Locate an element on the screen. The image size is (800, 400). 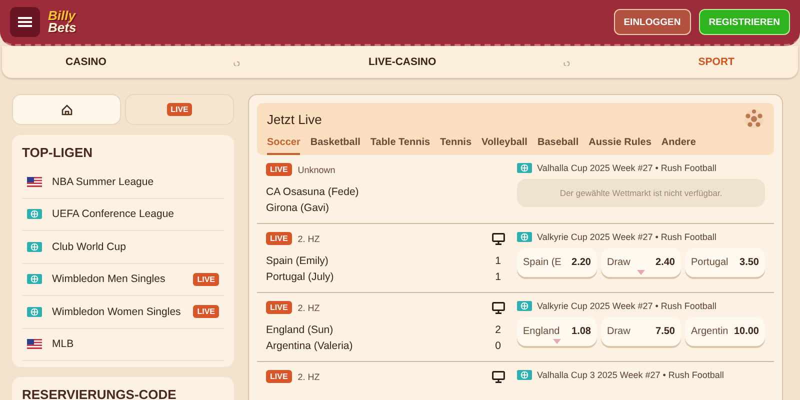
league-item: Wimbledon Women Singles LIVE is located at coordinates (123, 312).